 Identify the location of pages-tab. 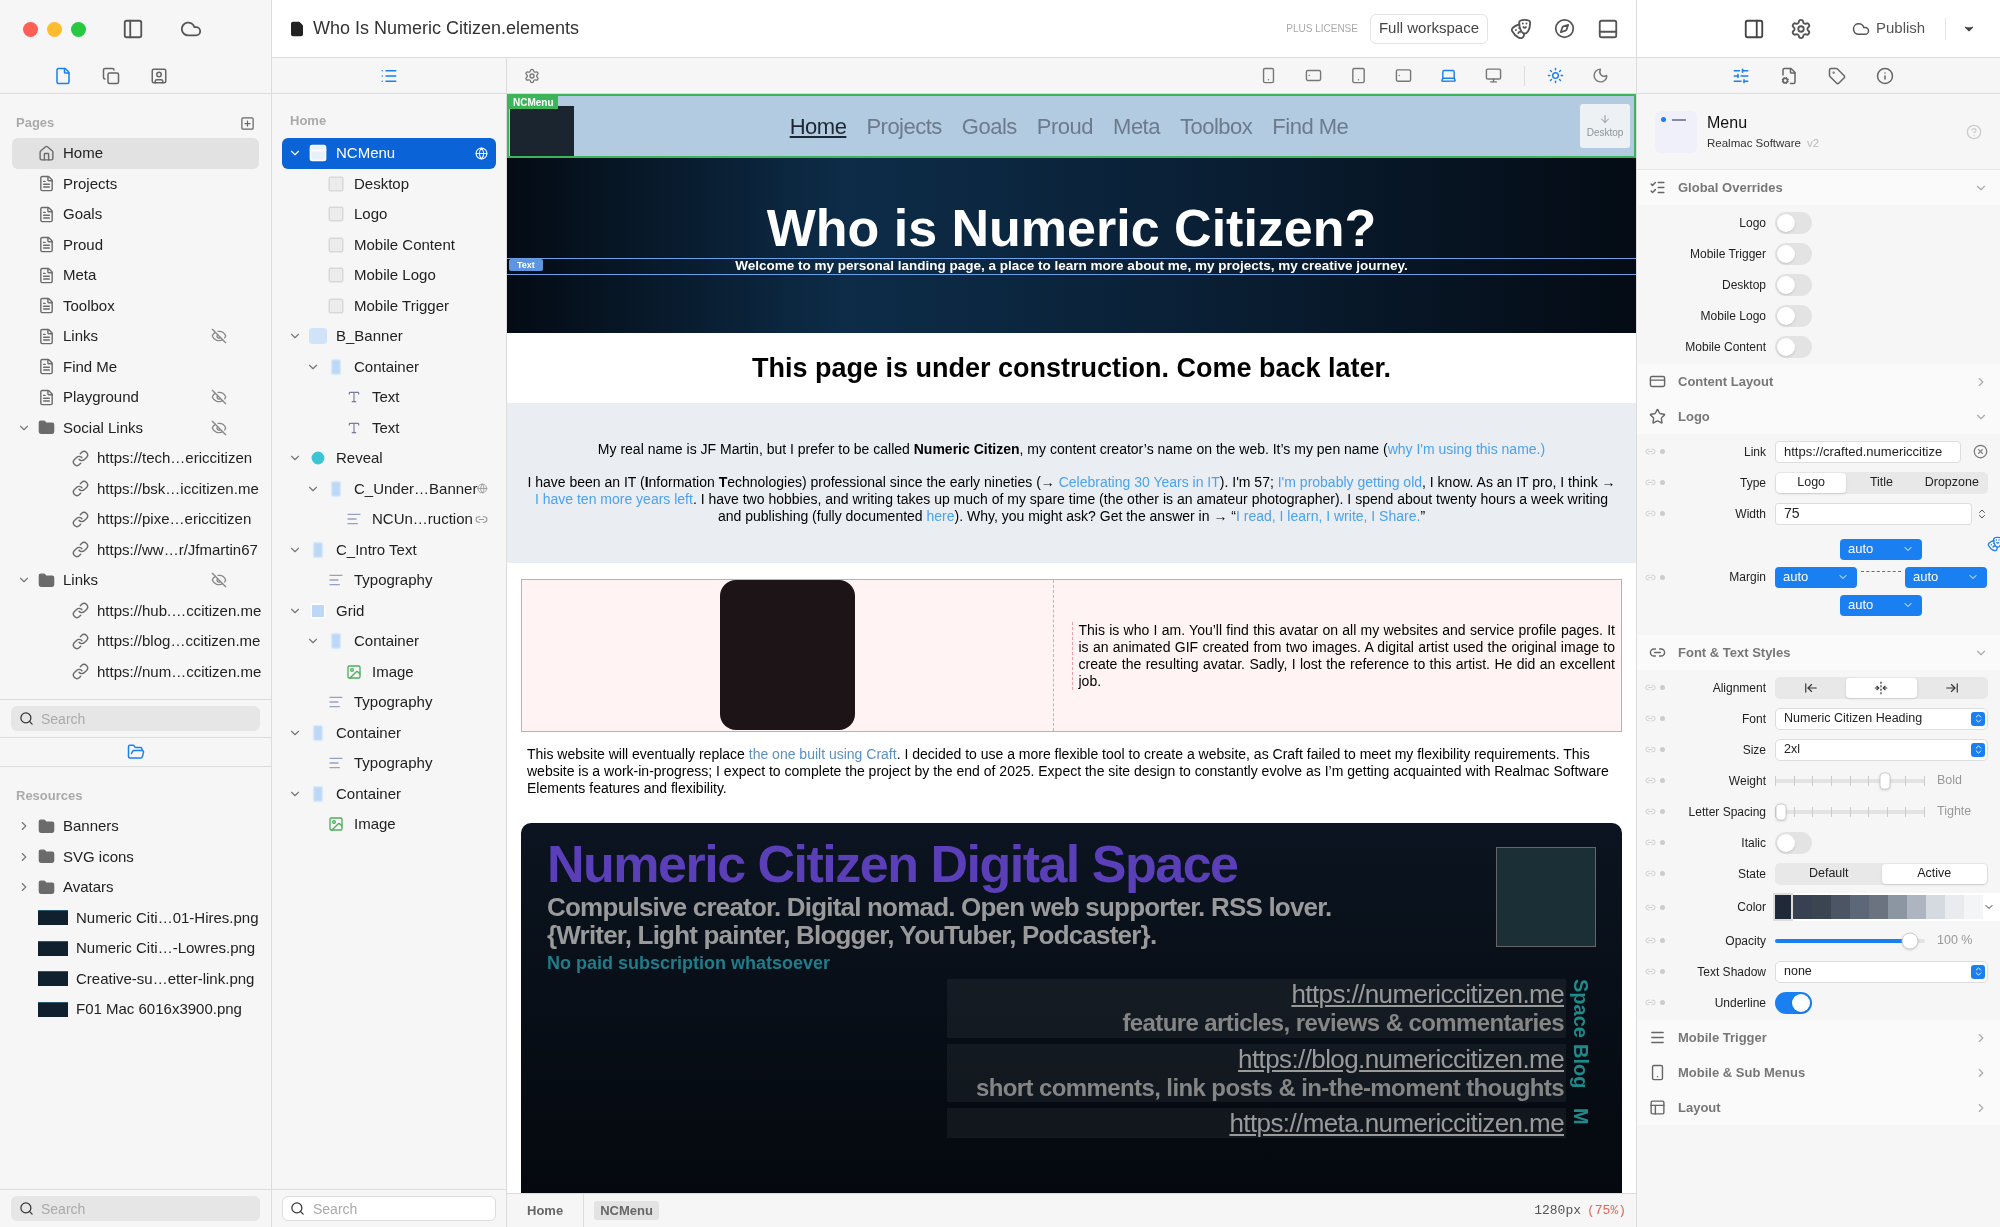
(62, 75).